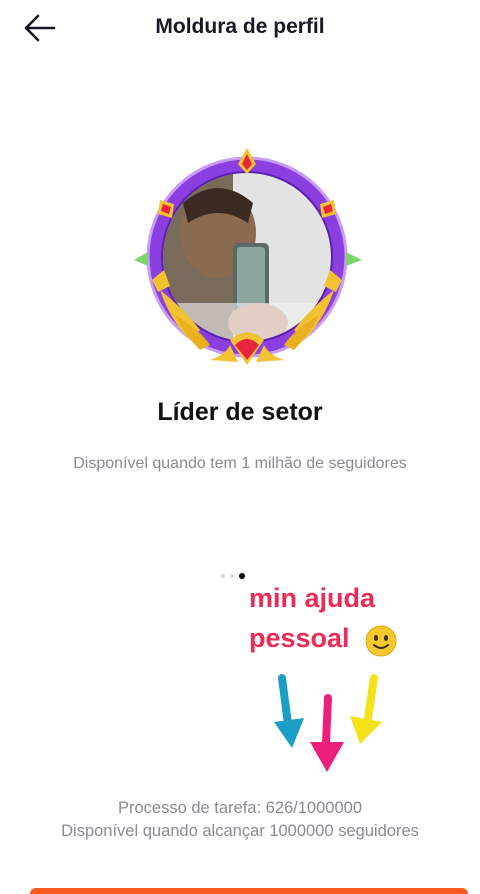 The width and height of the screenshot is (480, 894). I want to click on overlay-text-line2: pessoal, so click(299, 638).